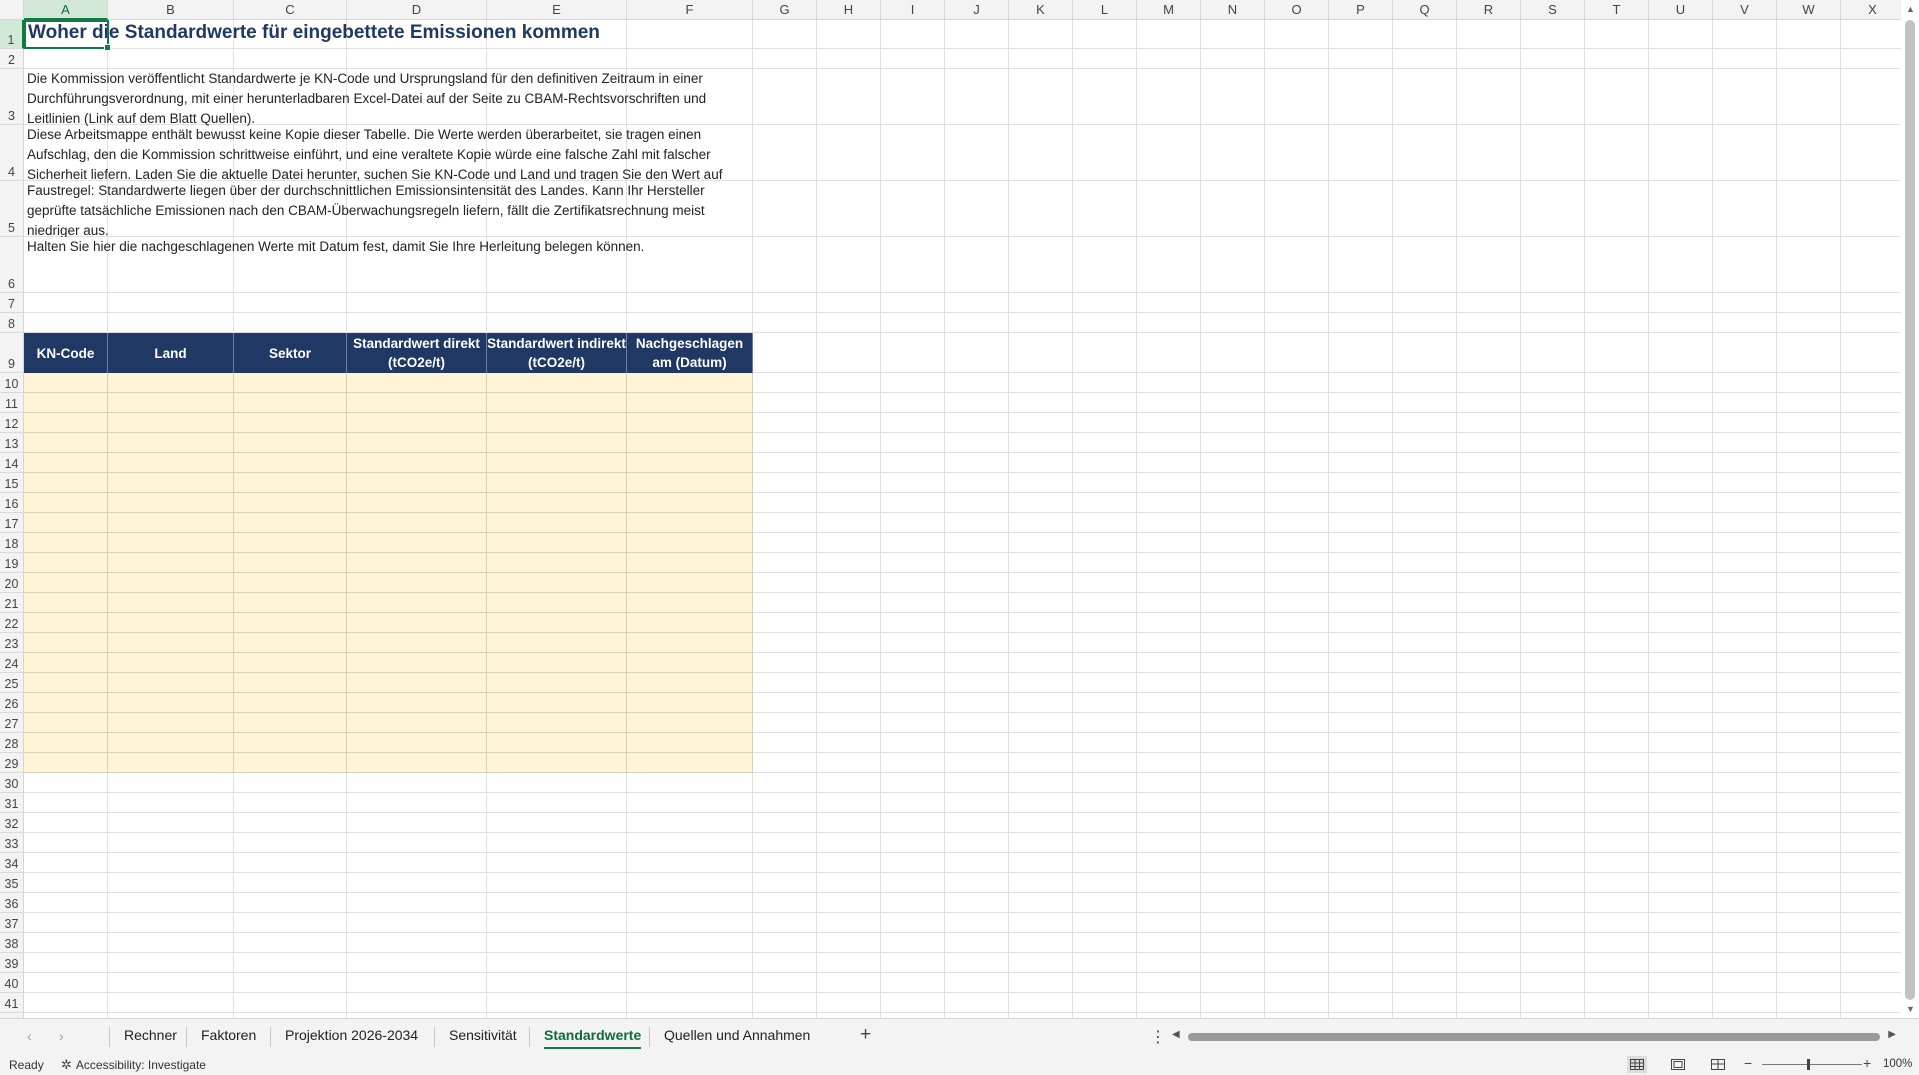 Image resolution: width=1919 pixels, height=1075 pixels. I want to click on input-cell-b18, so click(171, 543).